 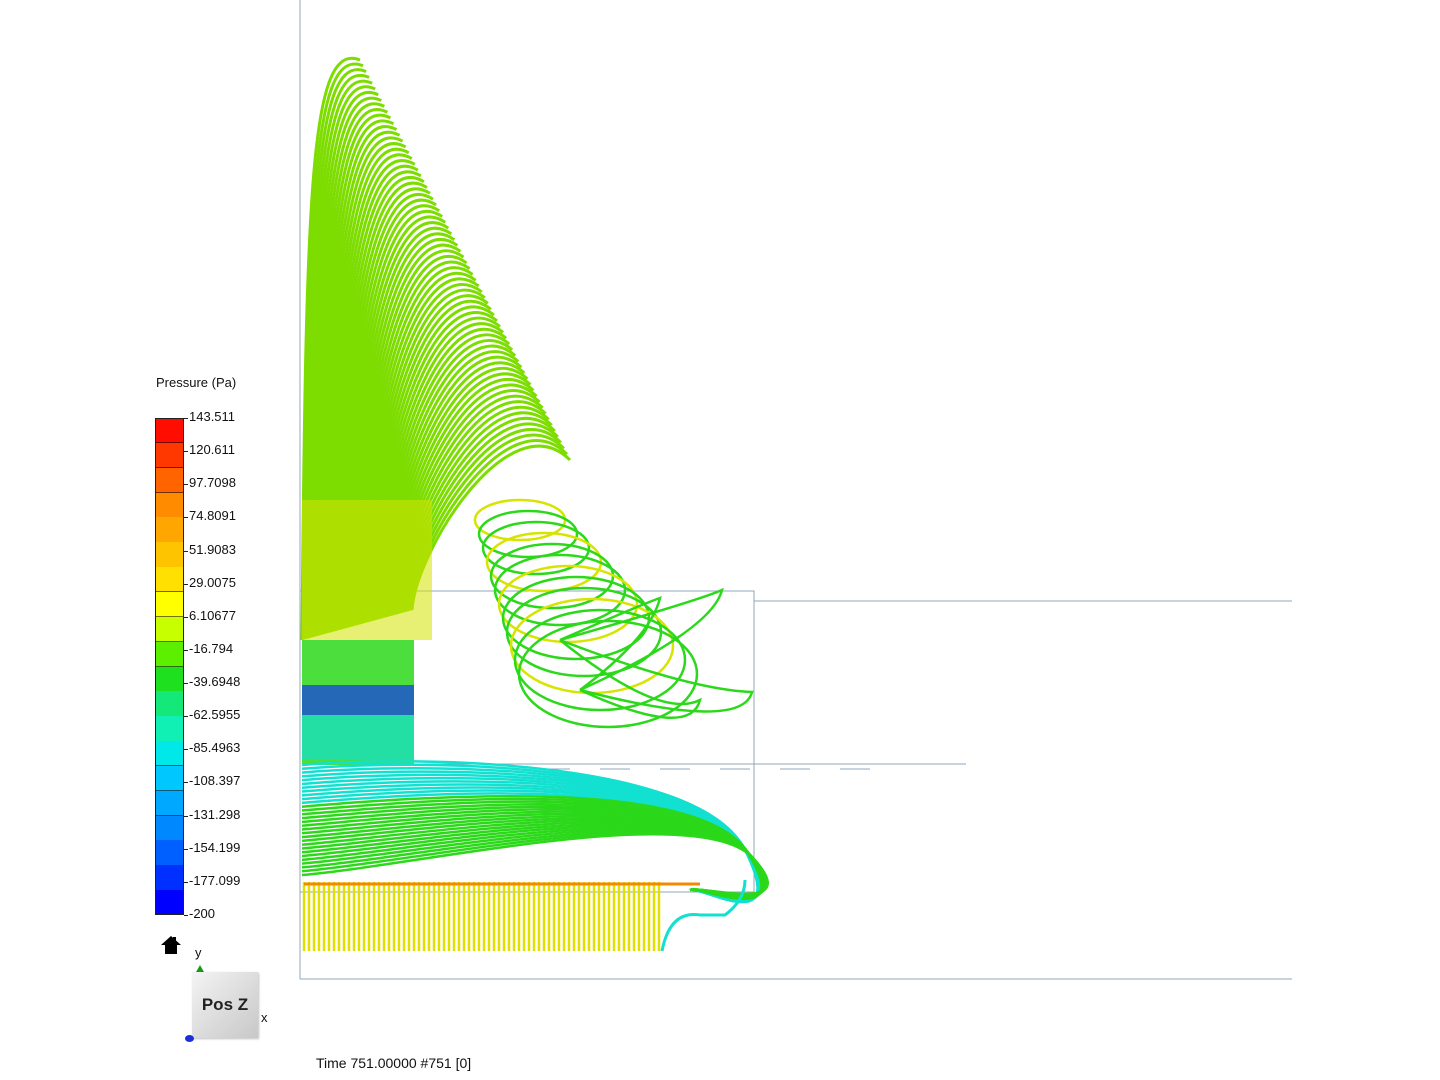 I want to click on legend-tick-label: 120.611, so click(x=212, y=450).